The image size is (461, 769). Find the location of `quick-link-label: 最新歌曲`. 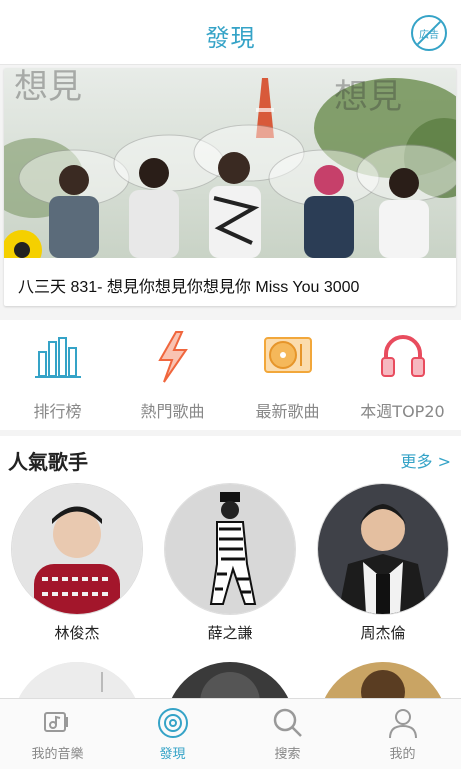

quick-link-label: 最新歌曲 is located at coordinates (287, 411).